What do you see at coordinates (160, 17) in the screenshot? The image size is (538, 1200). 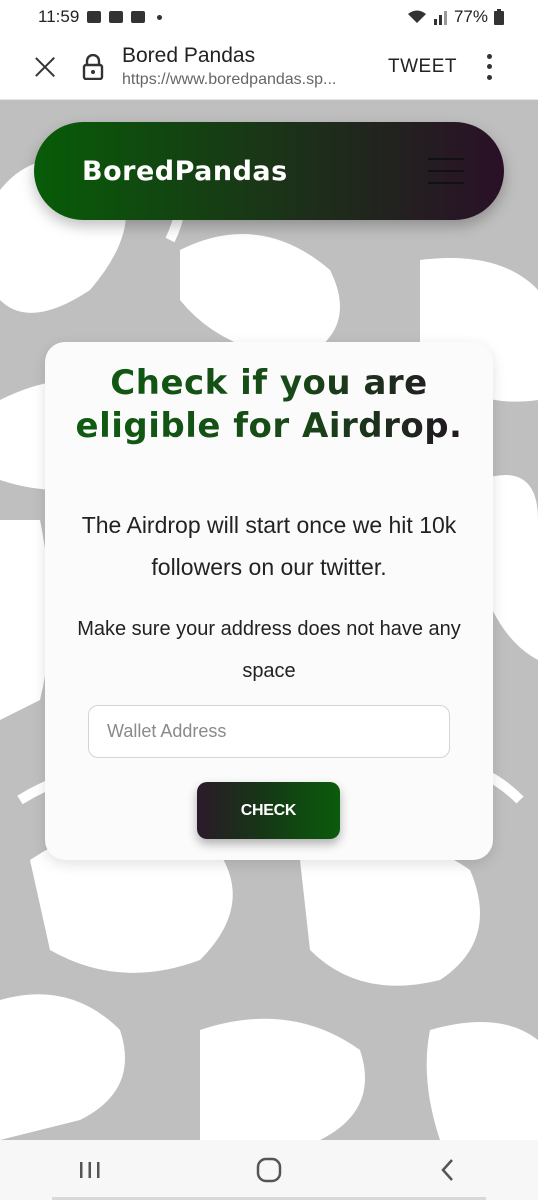 I see `dot-icon` at bounding box center [160, 17].